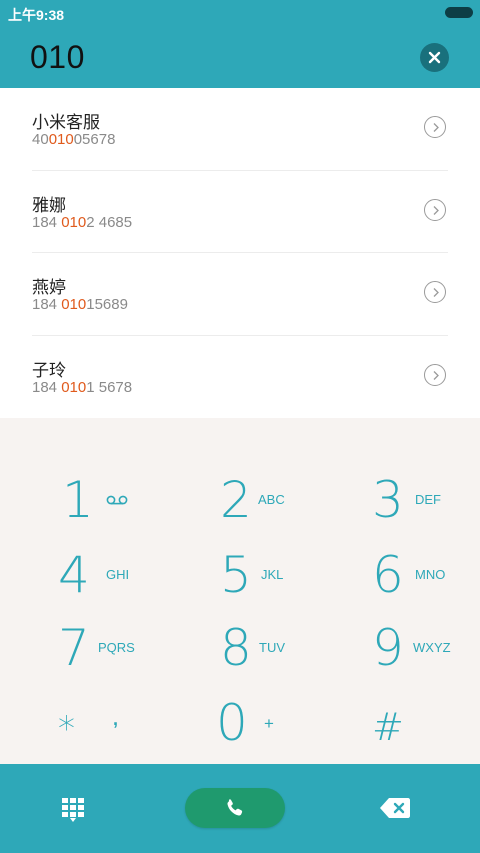 The height and width of the screenshot is (853, 480). Describe the element at coordinates (116, 647) in the screenshot. I see `key-letters: PQRS` at that location.